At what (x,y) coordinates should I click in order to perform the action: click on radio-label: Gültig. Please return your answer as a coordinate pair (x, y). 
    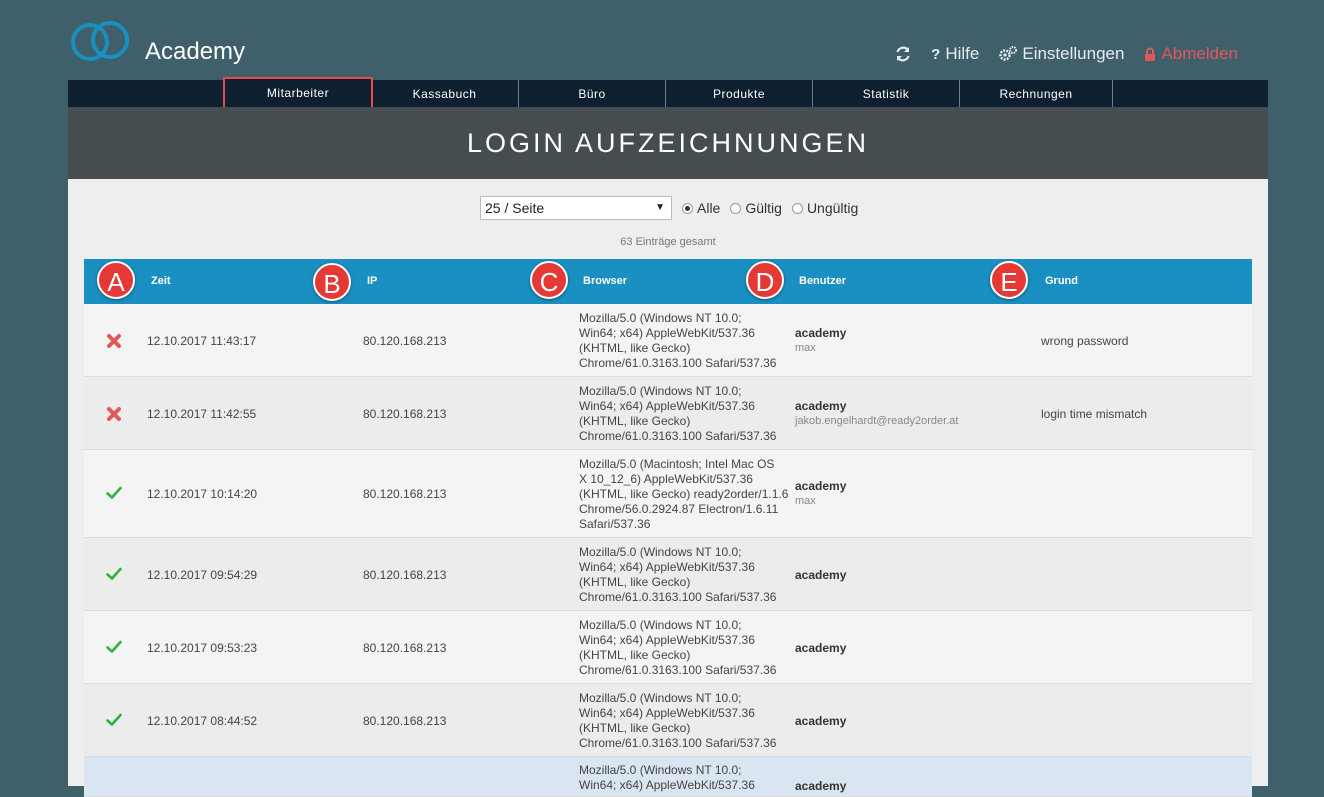
    Looking at the image, I should click on (763, 208).